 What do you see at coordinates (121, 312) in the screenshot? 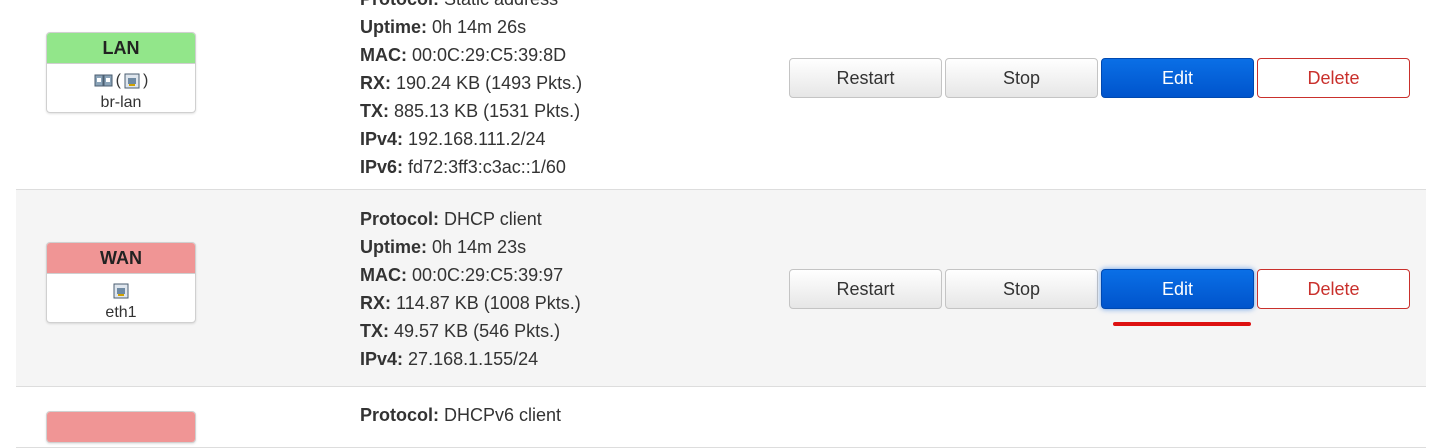
I see `device-name: eth1` at bounding box center [121, 312].